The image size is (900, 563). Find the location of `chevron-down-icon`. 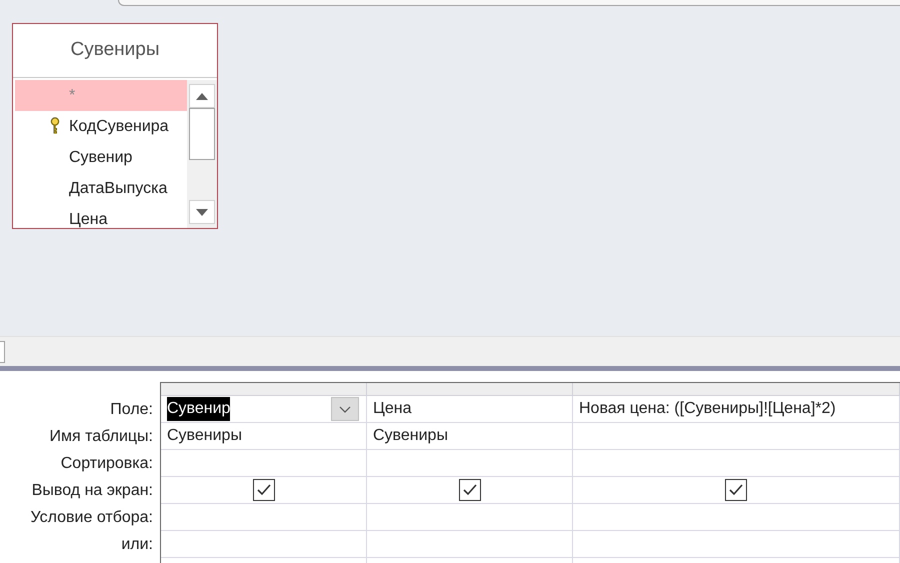

chevron-down-icon is located at coordinates (345, 409).